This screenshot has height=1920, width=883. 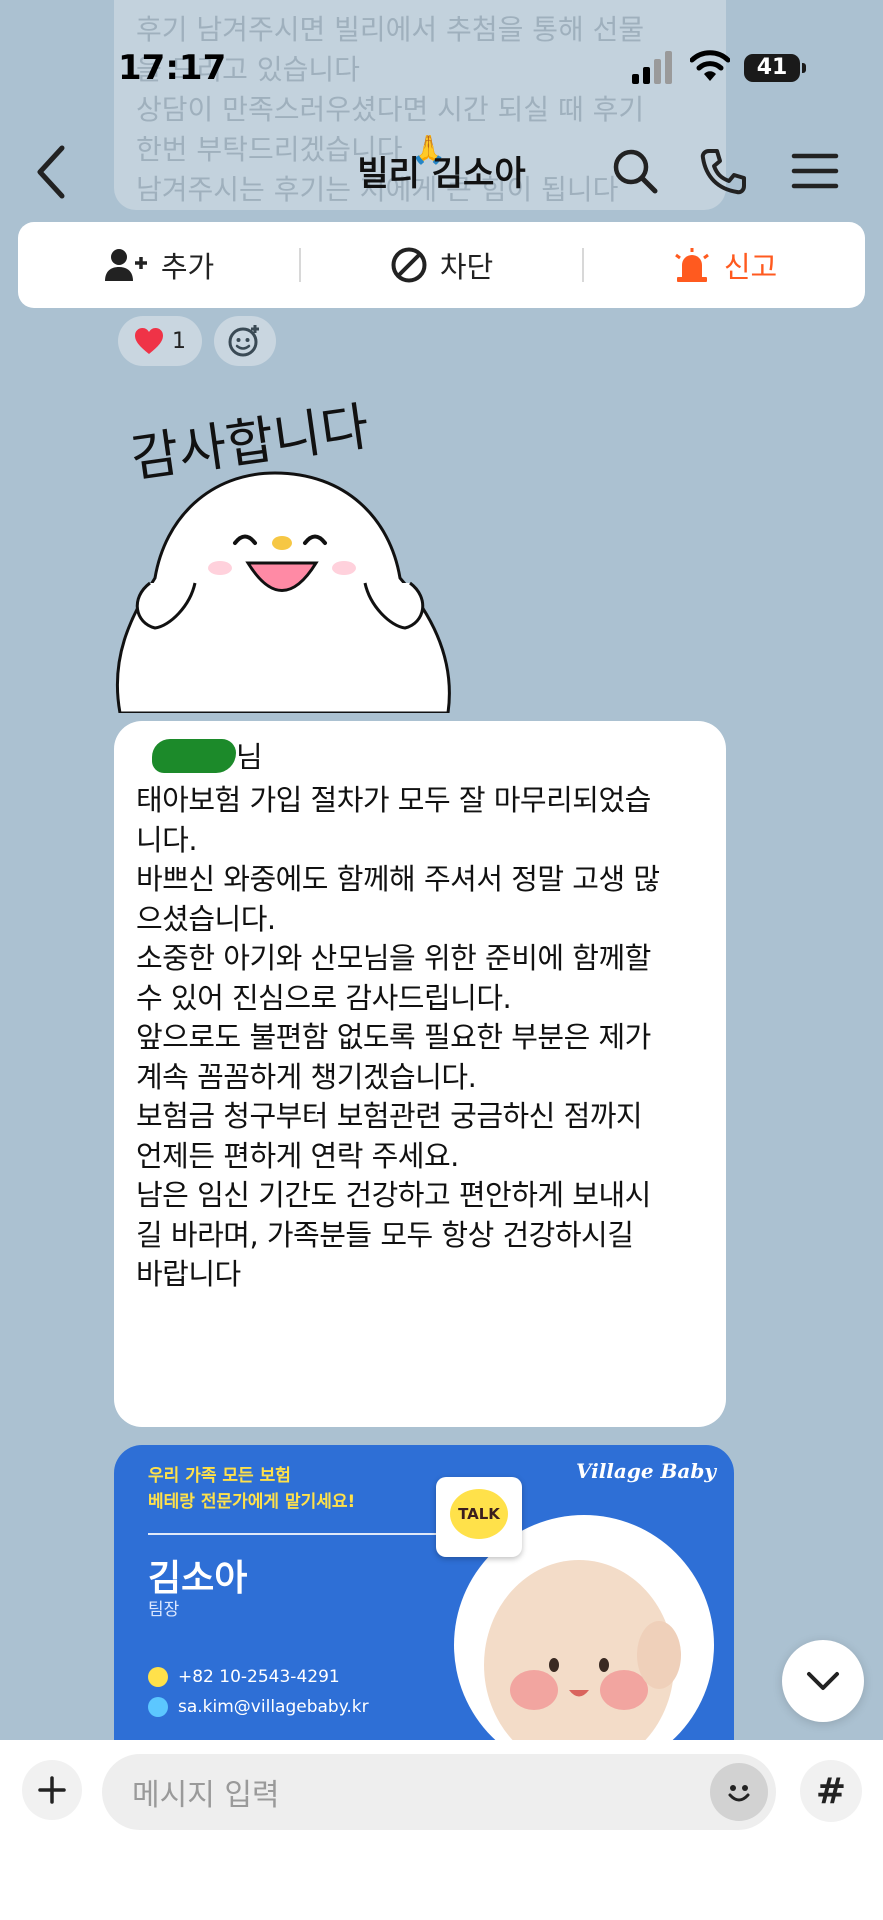 I want to click on block-icon, so click(x=409, y=265).